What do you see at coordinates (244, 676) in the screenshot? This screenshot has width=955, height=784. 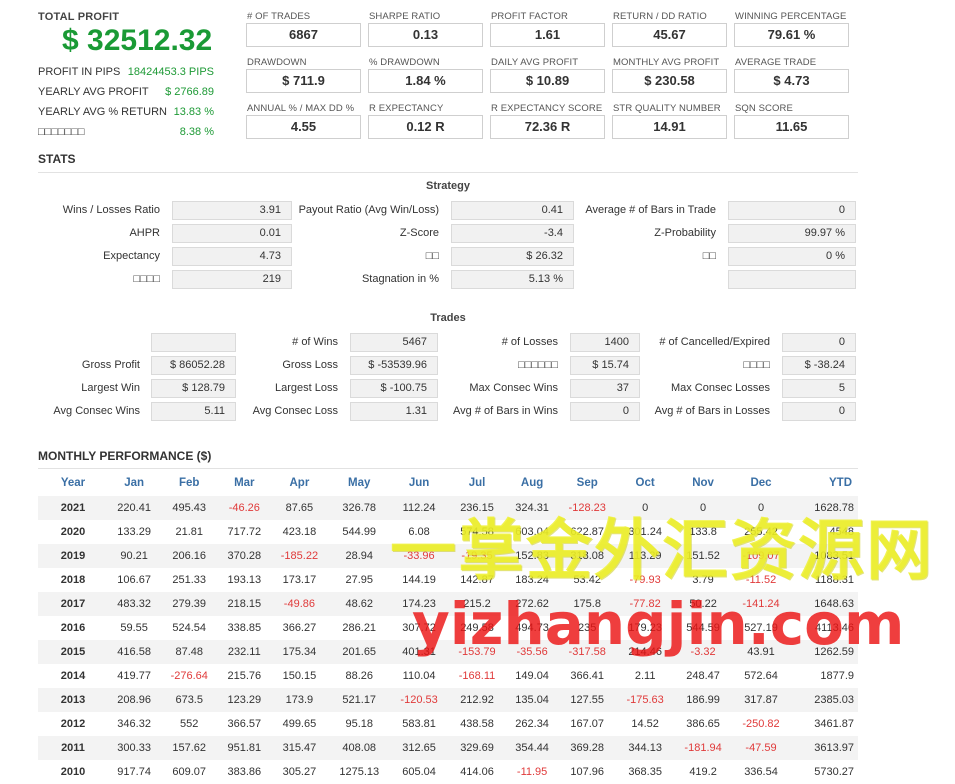 I see `monthly-value-cell: 215.76` at bounding box center [244, 676].